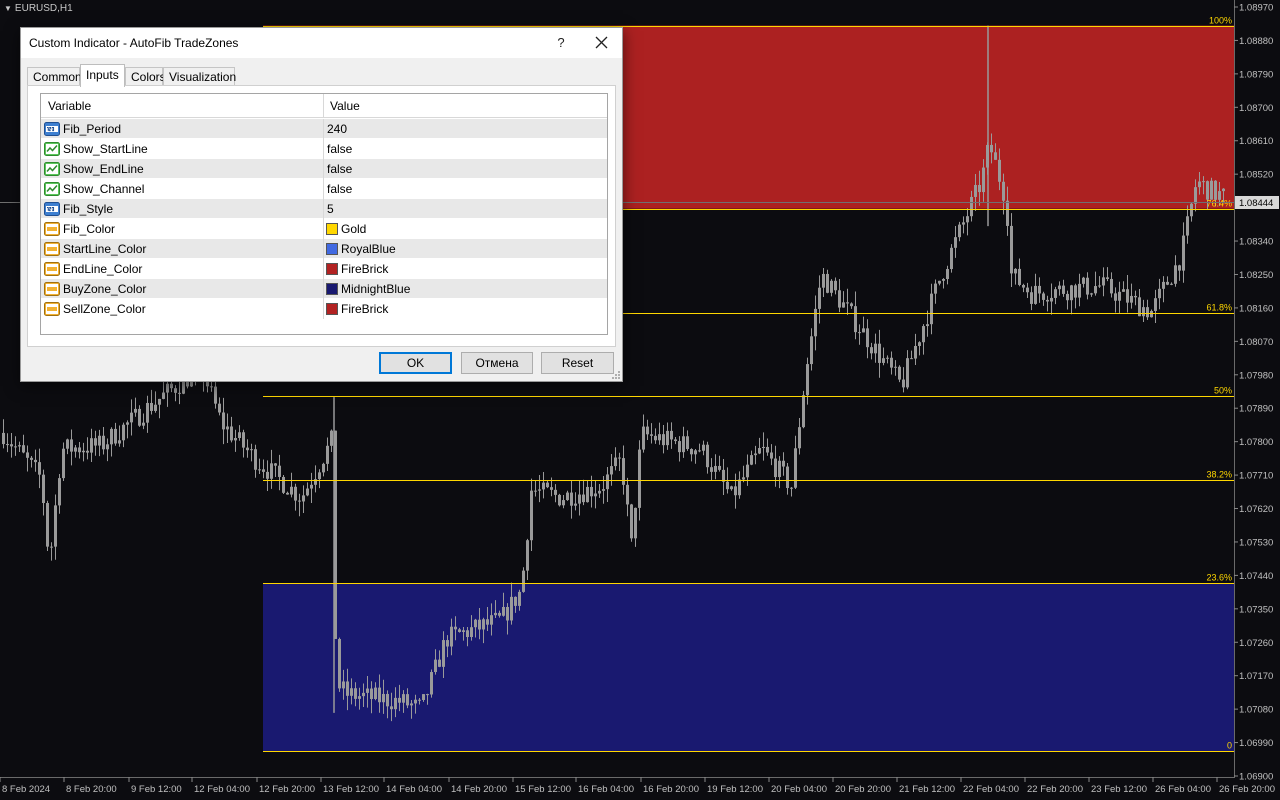 Image resolution: width=1280 pixels, height=800 pixels. I want to click on variable-value: Gold, so click(353, 229).